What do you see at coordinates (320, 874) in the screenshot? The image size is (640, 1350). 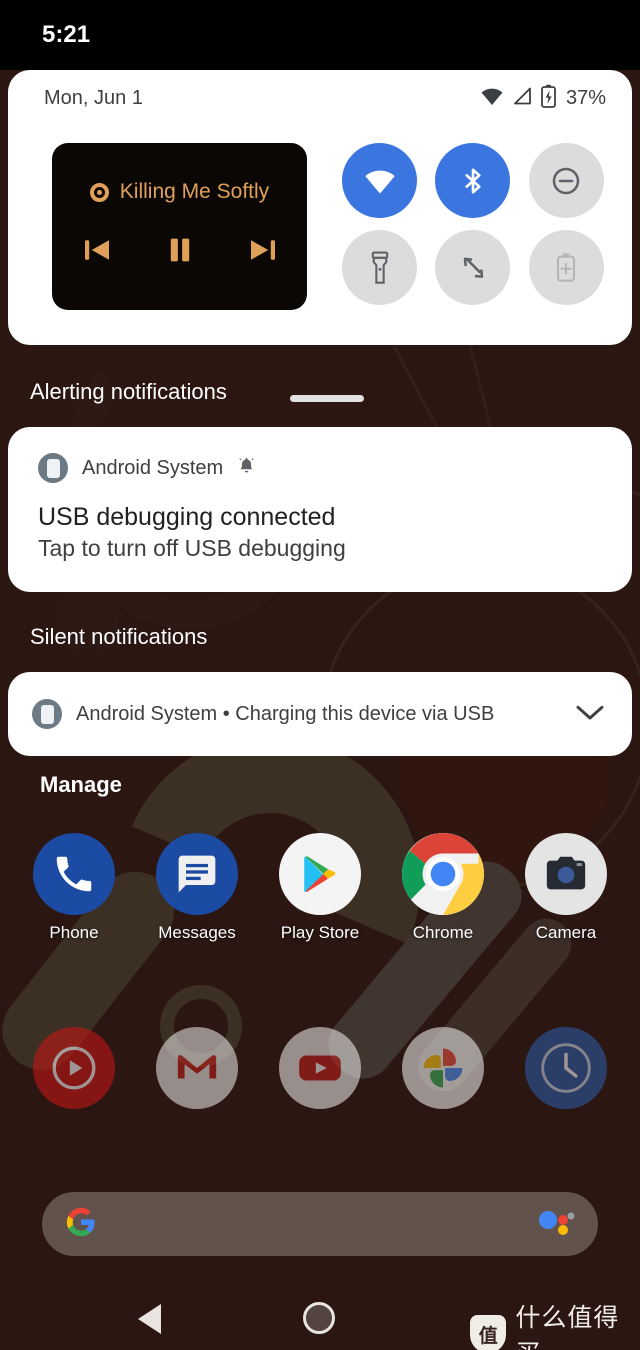 I see `play-store-icon` at bounding box center [320, 874].